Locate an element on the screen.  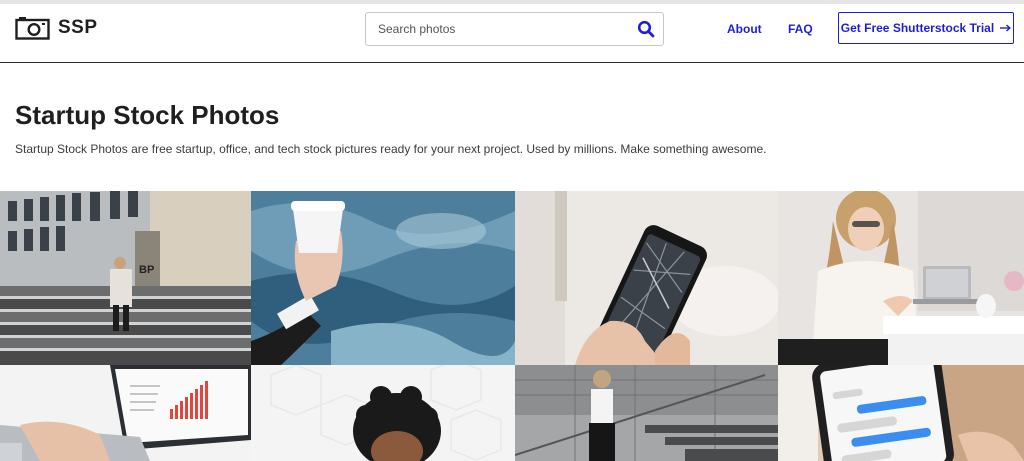
photo-phone-map is located at coordinates (646, 278).